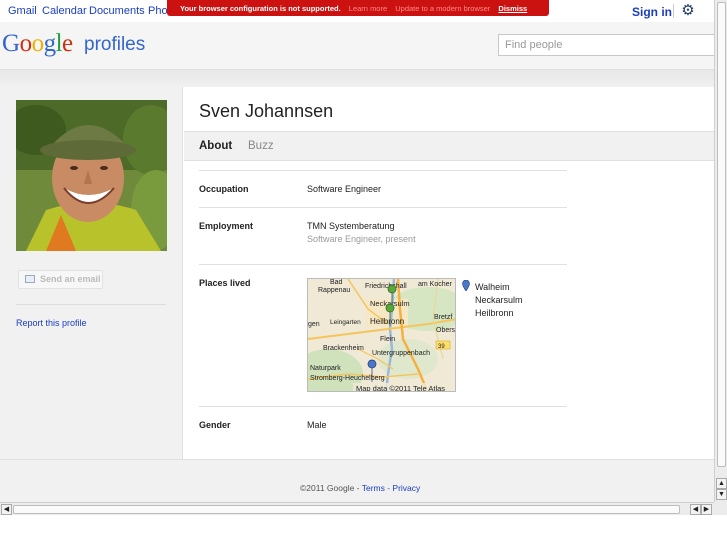  What do you see at coordinates (383, 432) in the screenshot?
I see `gender-row: Gender Male` at bounding box center [383, 432].